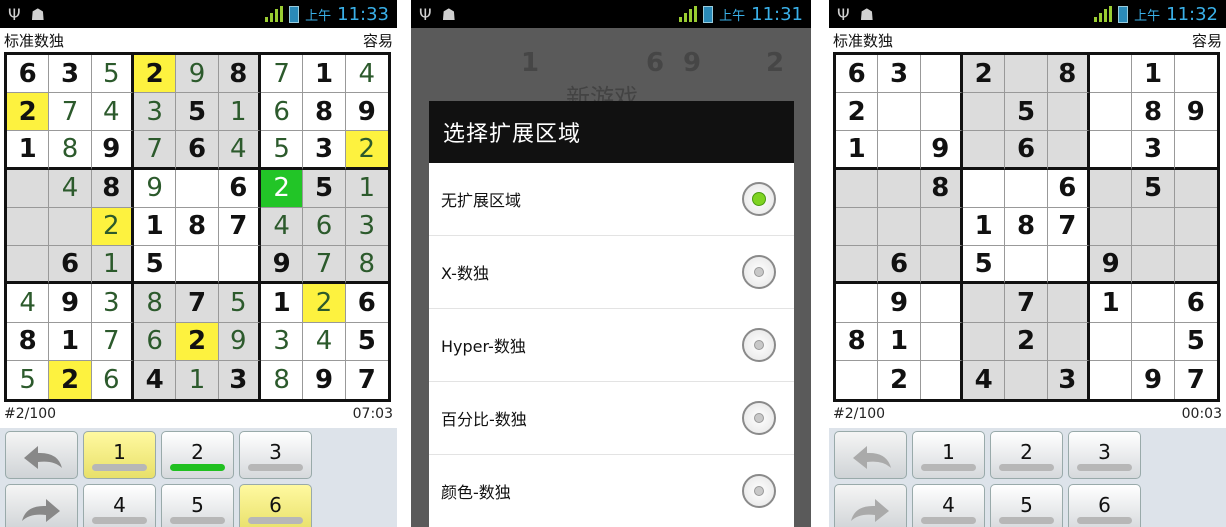  What do you see at coordinates (197, 74) in the screenshot?
I see `board-cell-r1c5: 9` at bounding box center [197, 74].